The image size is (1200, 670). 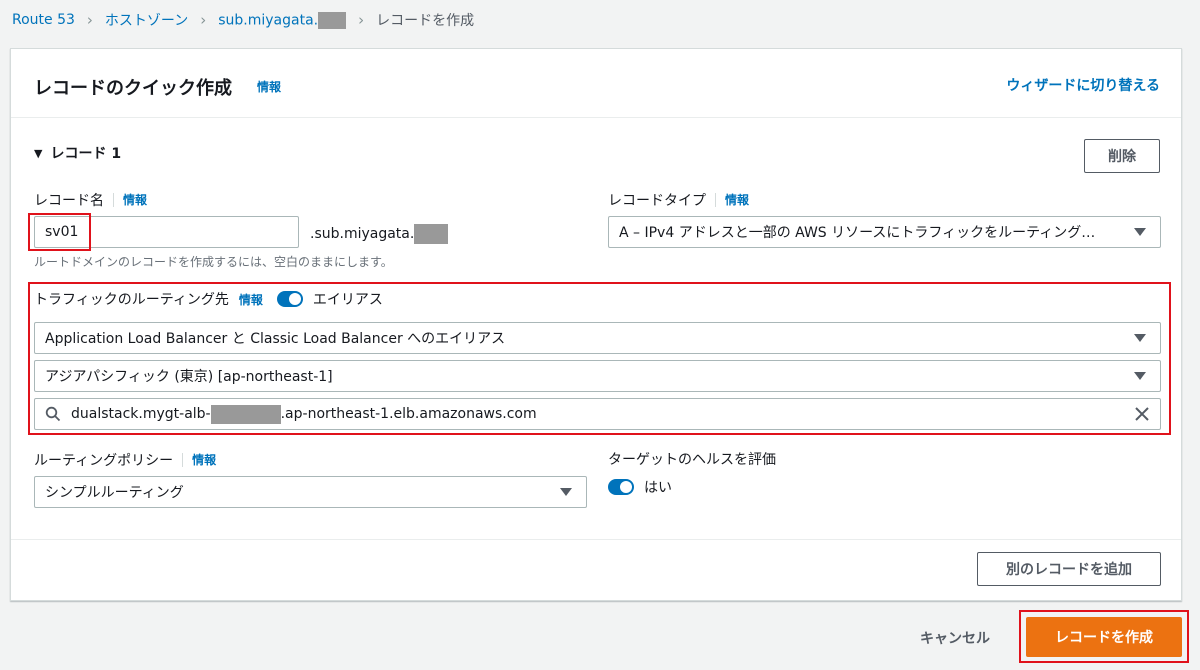 I want to click on load-balancer-suffix: .ap-northeast-1.elb.amazonaws.com, so click(x=408, y=414).